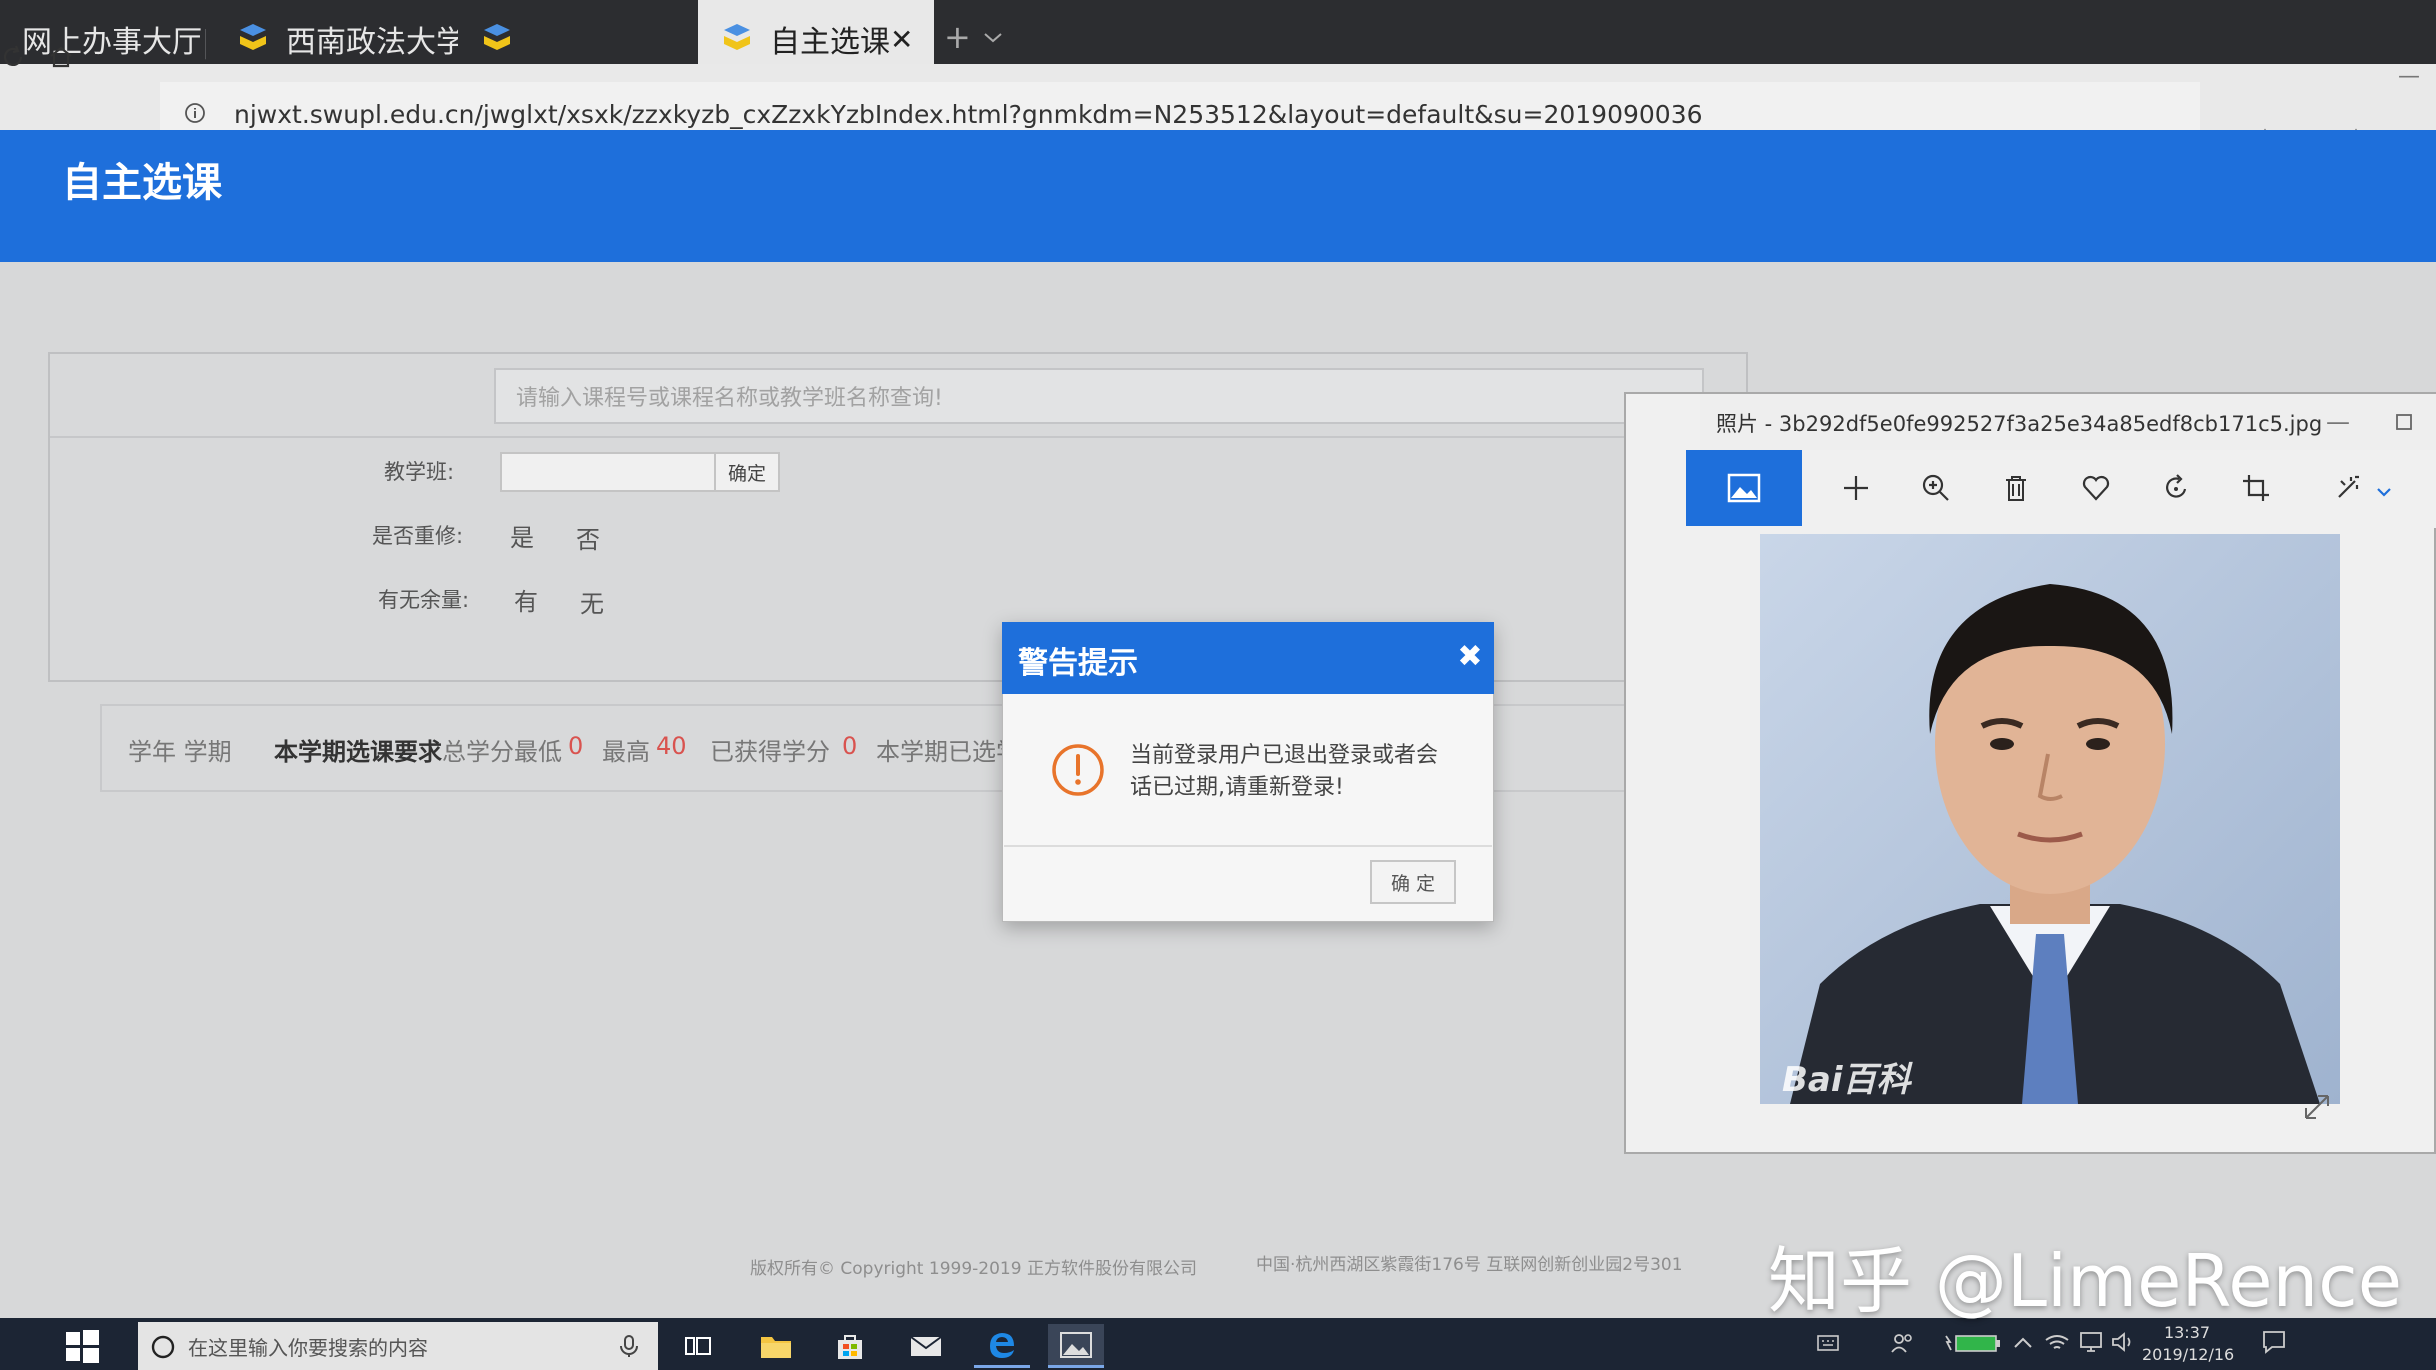  I want to click on tab-close-icon: ✕, so click(901, 39).